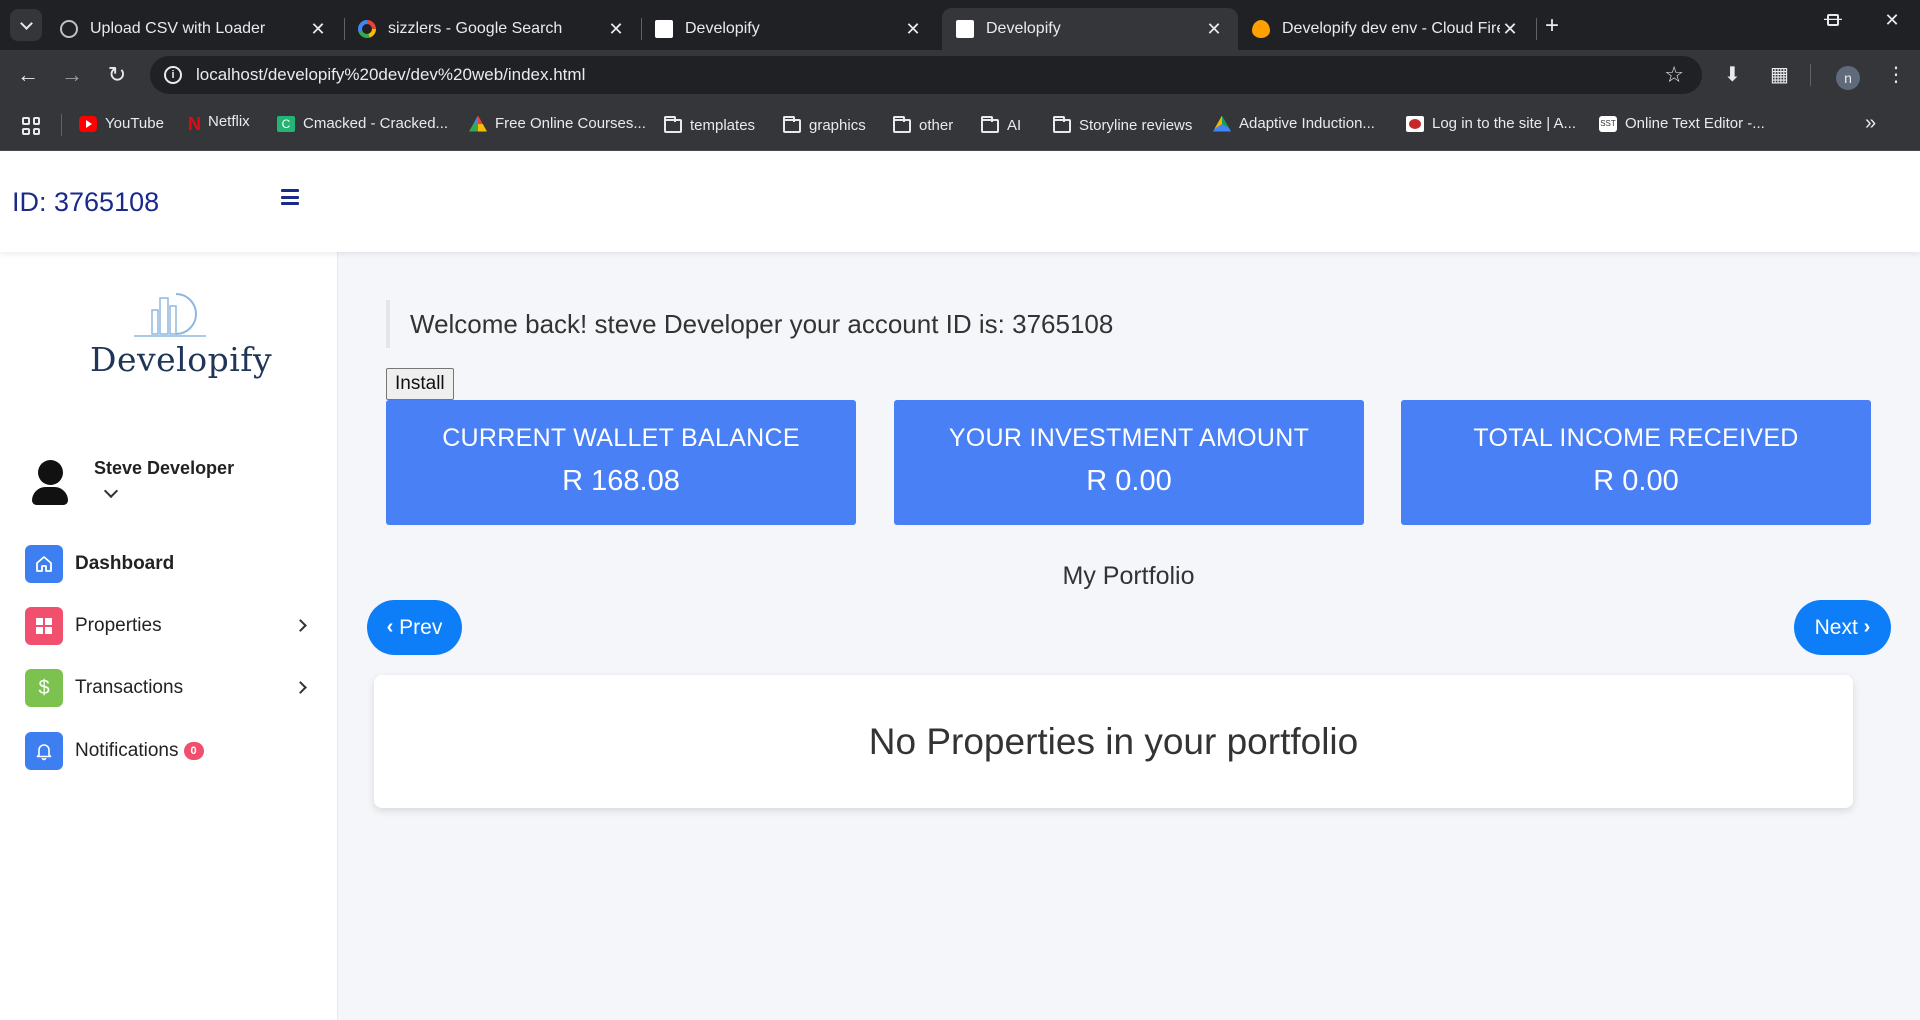  I want to click on drive-icon, so click(1222, 123).